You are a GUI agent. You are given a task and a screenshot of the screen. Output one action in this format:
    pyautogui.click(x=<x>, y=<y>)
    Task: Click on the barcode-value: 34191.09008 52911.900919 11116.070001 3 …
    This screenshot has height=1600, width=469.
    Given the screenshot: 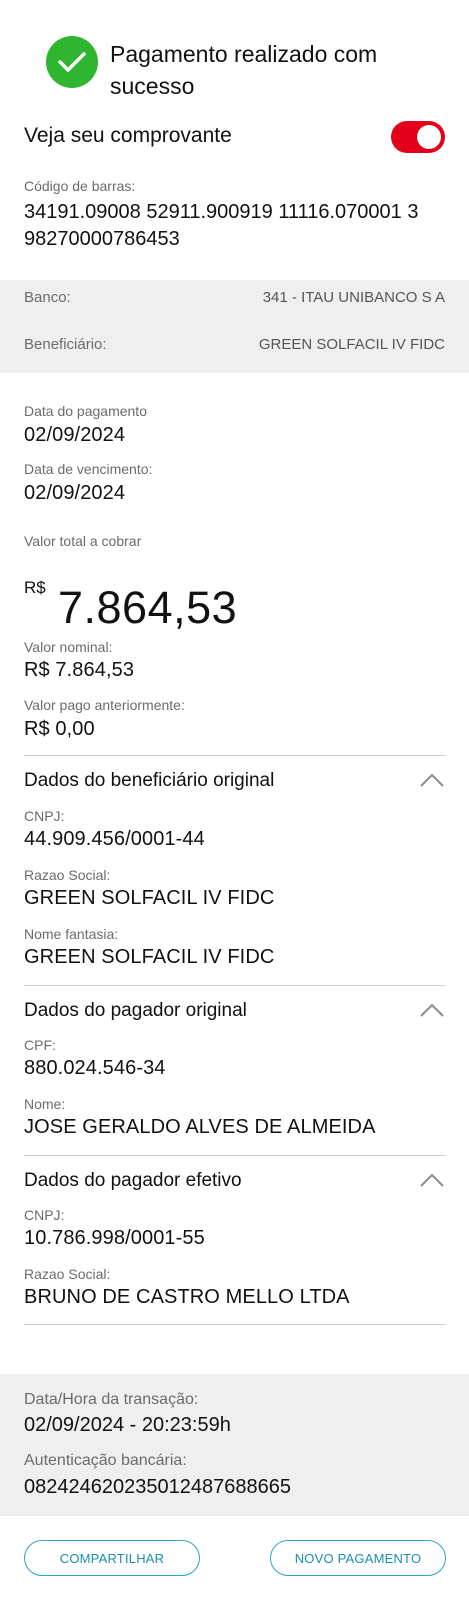 What is the action you would take?
    pyautogui.click(x=221, y=225)
    